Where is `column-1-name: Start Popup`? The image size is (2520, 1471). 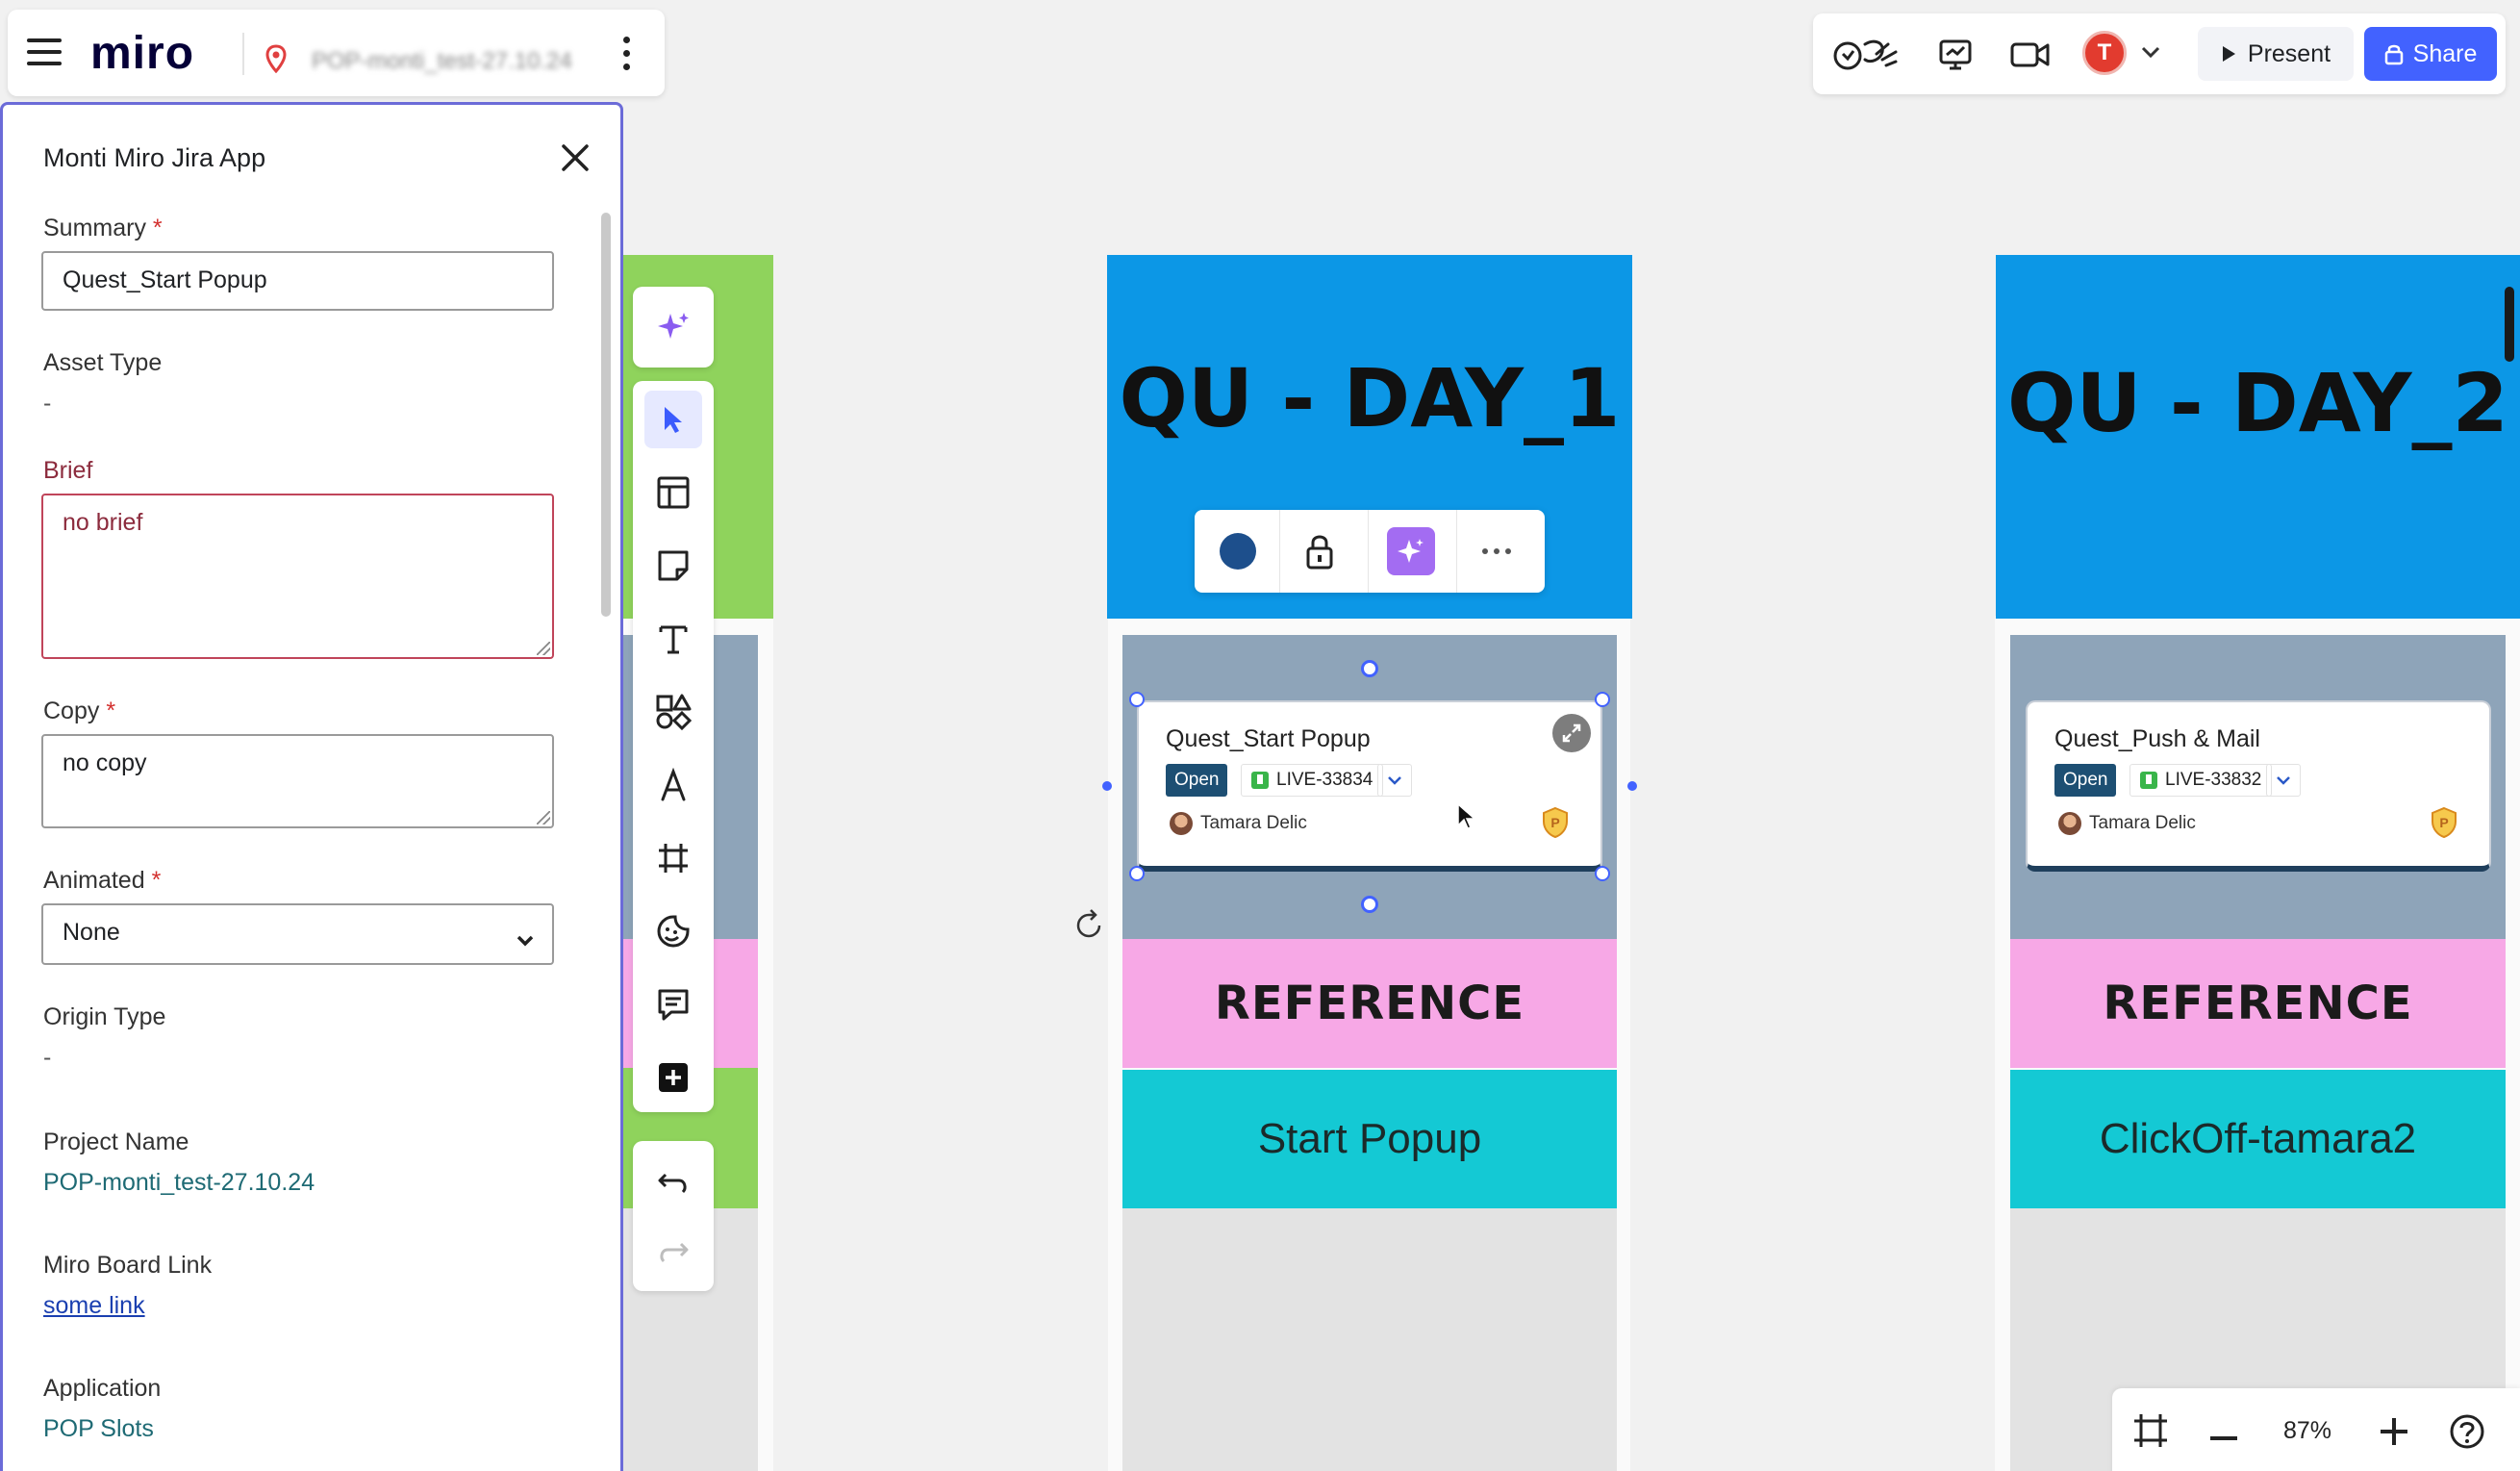
column-1-name: Start Popup is located at coordinates (1370, 1139).